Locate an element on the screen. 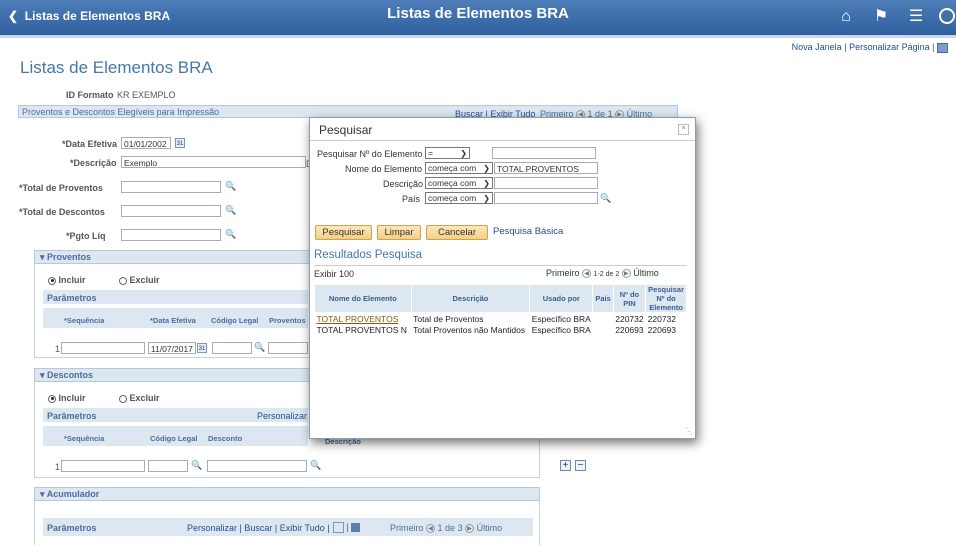 The height and width of the screenshot is (545, 956). description-operator: começa com ❯ is located at coordinates (459, 183).